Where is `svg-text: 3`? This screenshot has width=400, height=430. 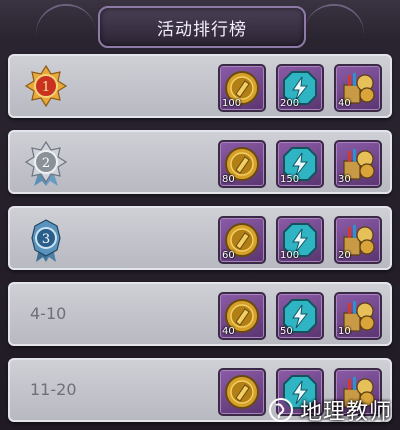 svg-text: 3 is located at coordinates (46, 239).